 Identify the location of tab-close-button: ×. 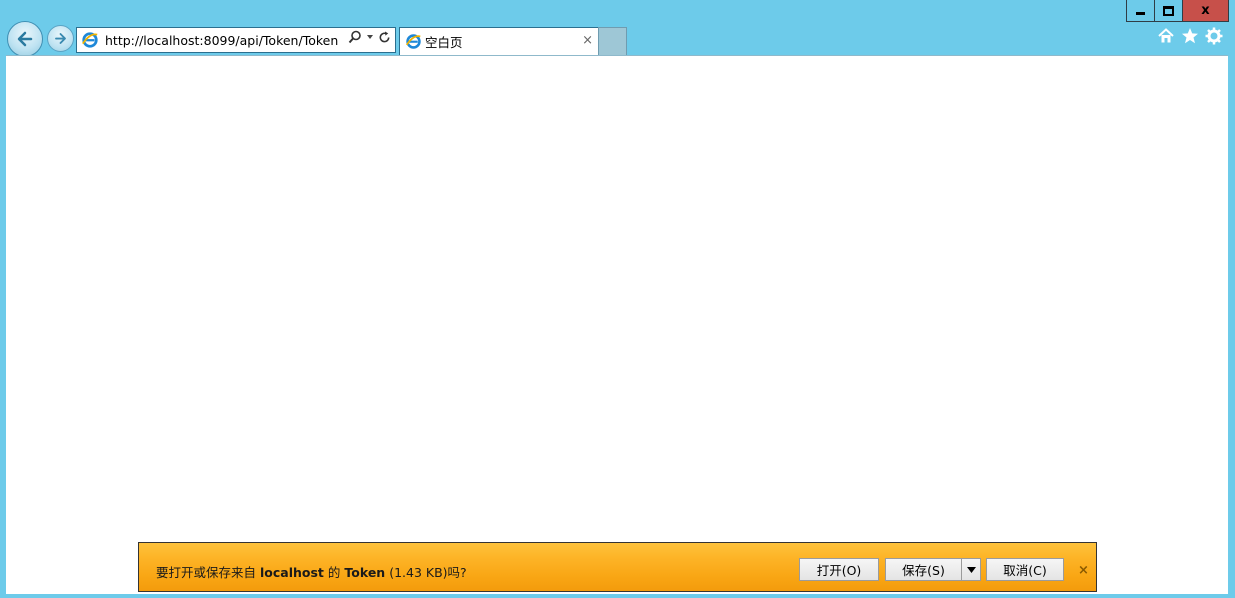
(587, 40).